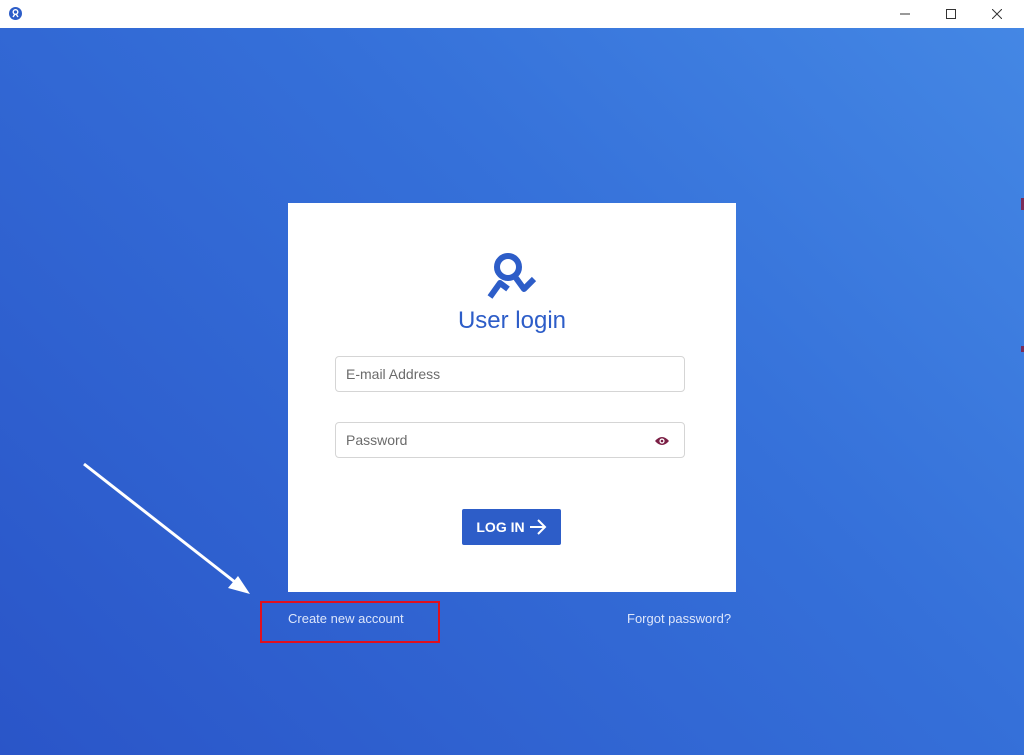 The image size is (1024, 755). I want to click on close-icon, so click(997, 14).